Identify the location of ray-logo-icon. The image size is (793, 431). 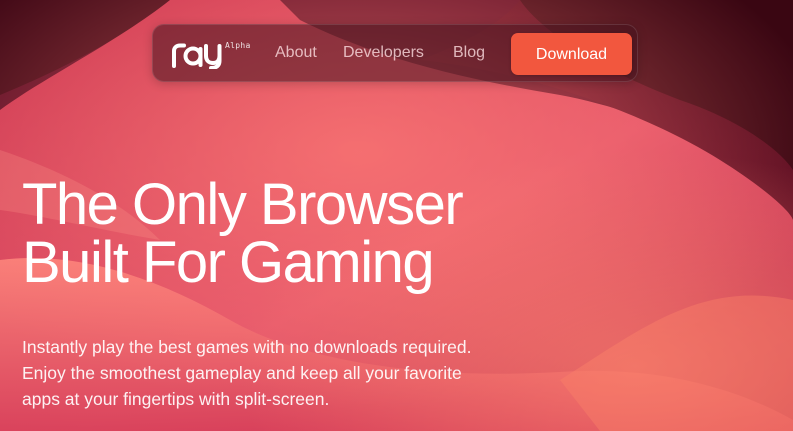
(197, 54).